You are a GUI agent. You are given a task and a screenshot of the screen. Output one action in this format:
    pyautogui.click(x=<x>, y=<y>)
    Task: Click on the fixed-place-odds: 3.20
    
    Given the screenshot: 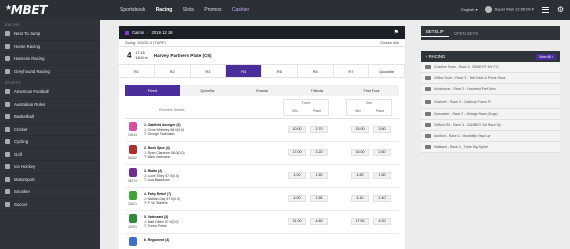 What is the action you would take?
    pyautogui.click(x=319, y=152)
    